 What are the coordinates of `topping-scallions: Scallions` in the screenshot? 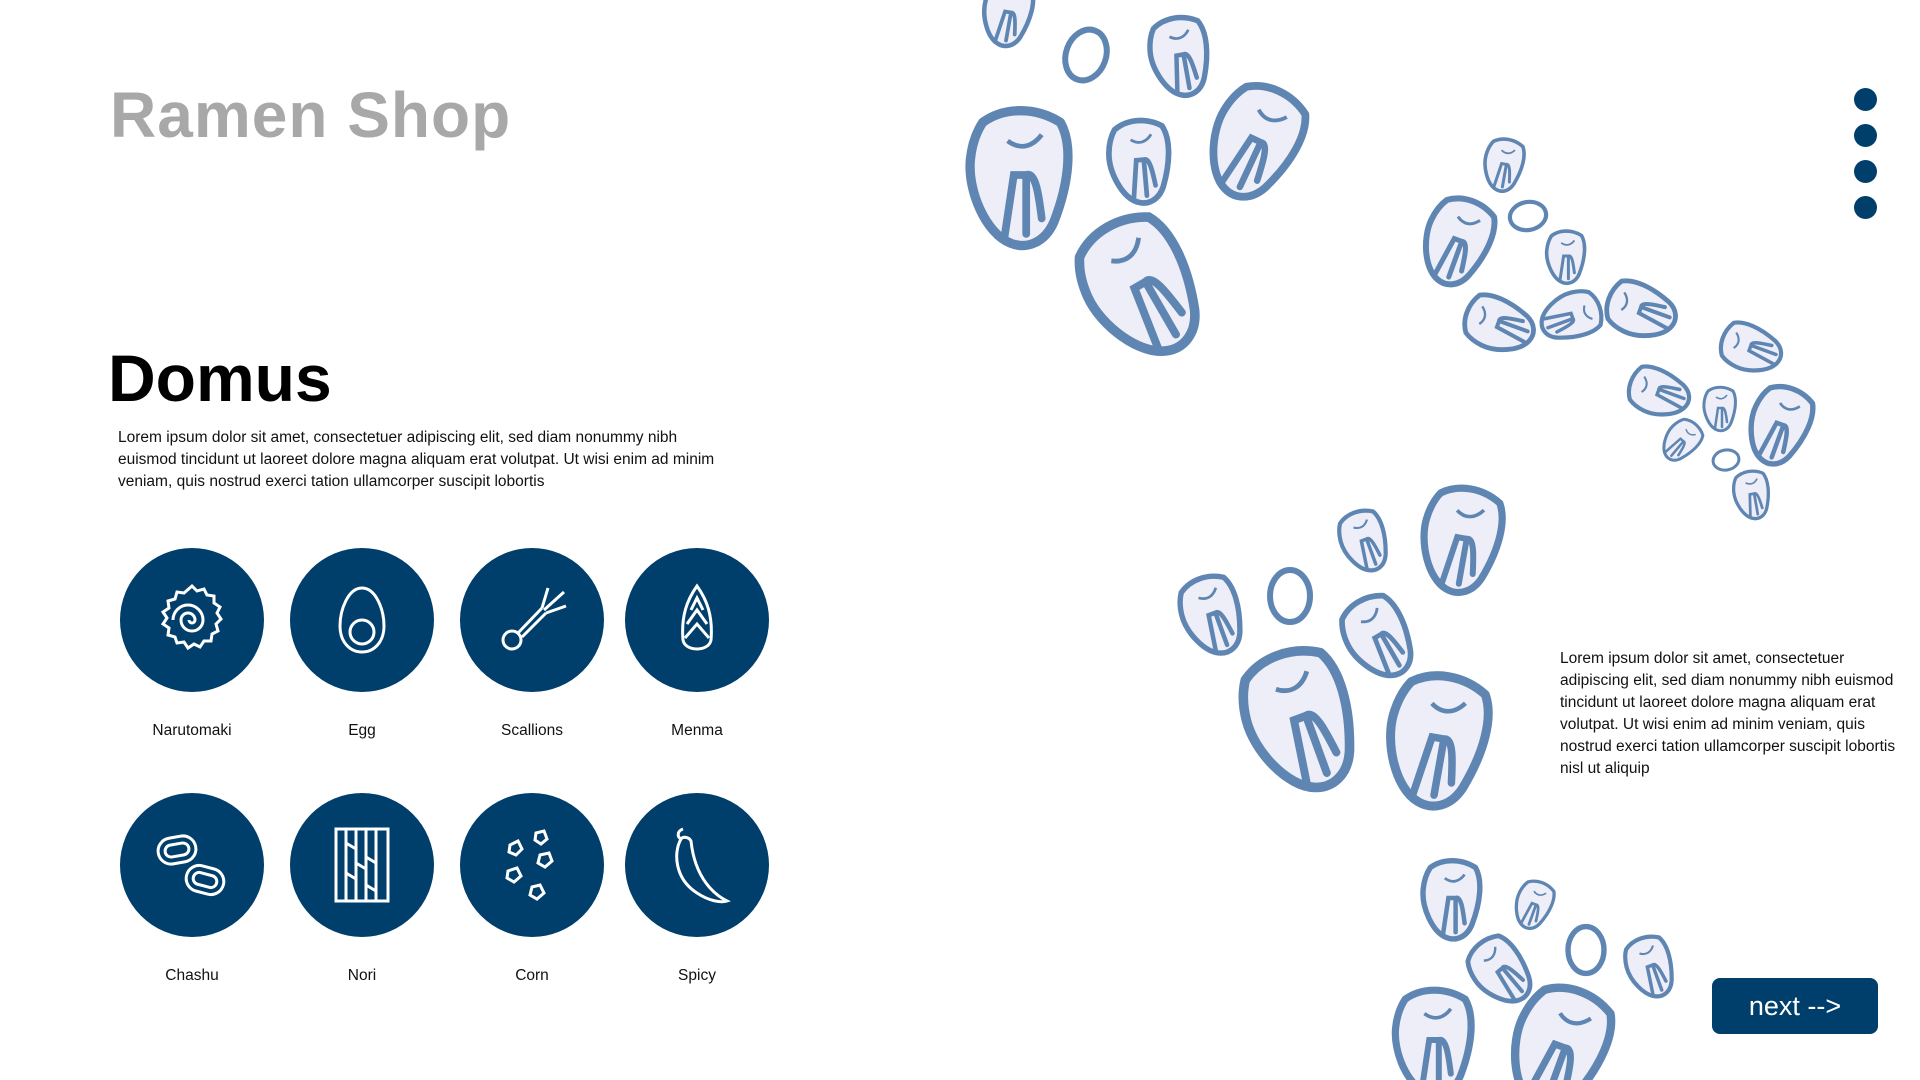 It's located at (532, 644).